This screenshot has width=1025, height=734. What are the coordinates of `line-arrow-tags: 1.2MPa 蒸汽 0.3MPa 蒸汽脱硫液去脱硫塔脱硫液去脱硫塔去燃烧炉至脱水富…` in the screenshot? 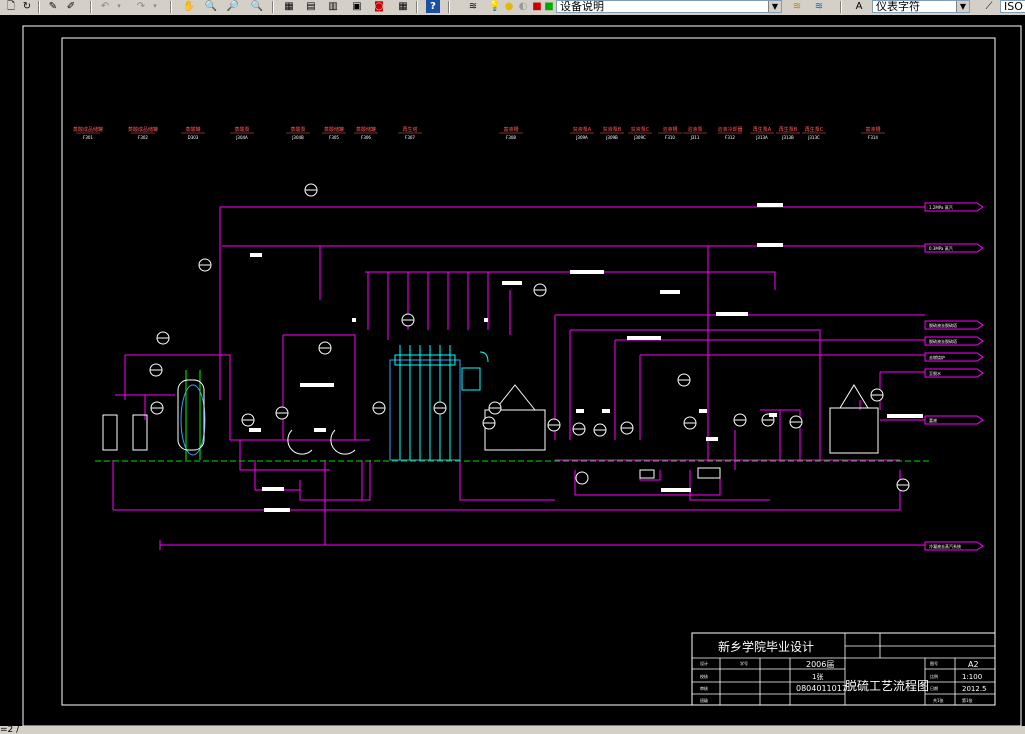 It's located at (954, 376).